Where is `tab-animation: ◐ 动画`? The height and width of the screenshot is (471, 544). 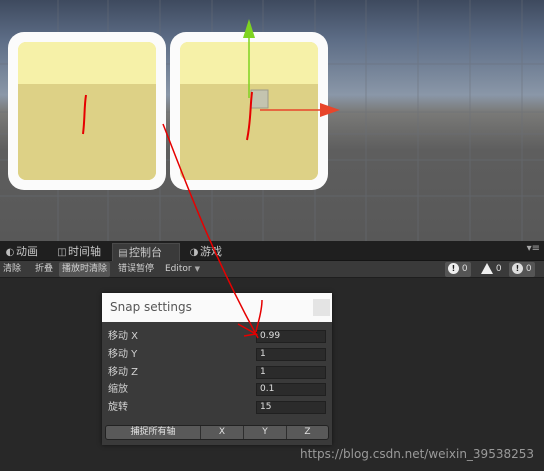
tab-animation: ◐ 动画 is located at coordinates (25, 252).